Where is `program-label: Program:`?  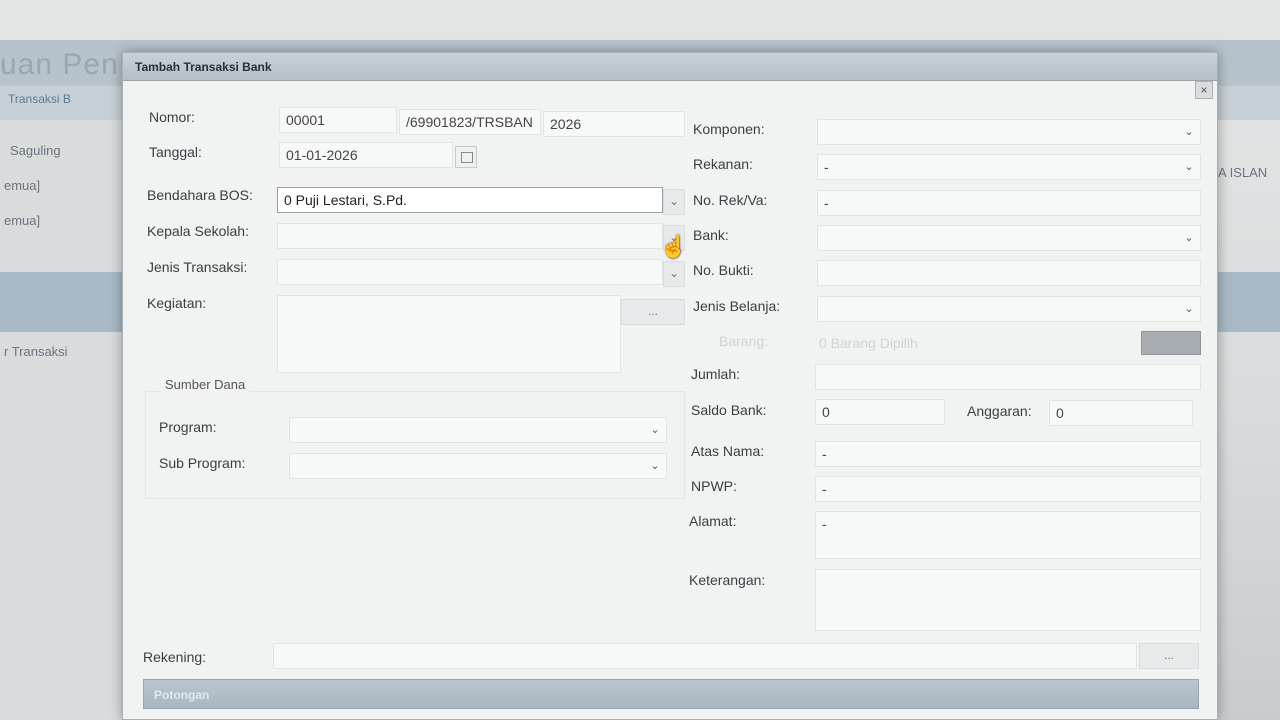
program-label: Program: is located at coordinates (188, 427).